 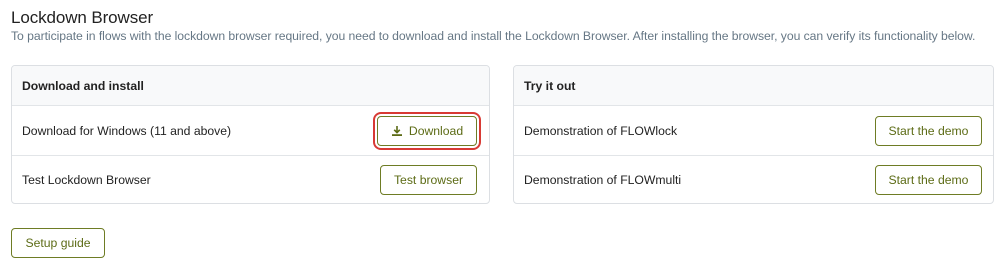 What do you see at coordinates (436, 130) in the screenshot?
I see `download-button-label: Download` at bounding box center [436, 130].